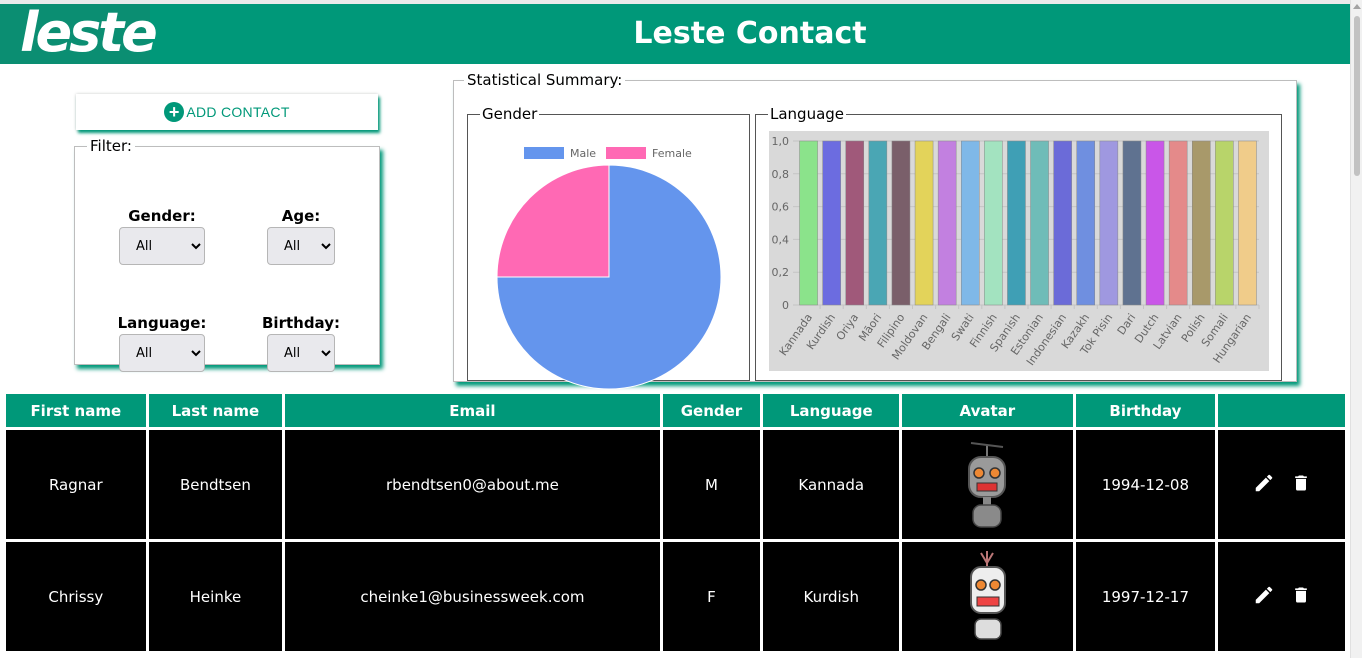 This screenshot has width=1362, height=658. Describe the element at coordinates (781, 272) in the screenshot. I see `y-tick-label: 0,2` at that location.